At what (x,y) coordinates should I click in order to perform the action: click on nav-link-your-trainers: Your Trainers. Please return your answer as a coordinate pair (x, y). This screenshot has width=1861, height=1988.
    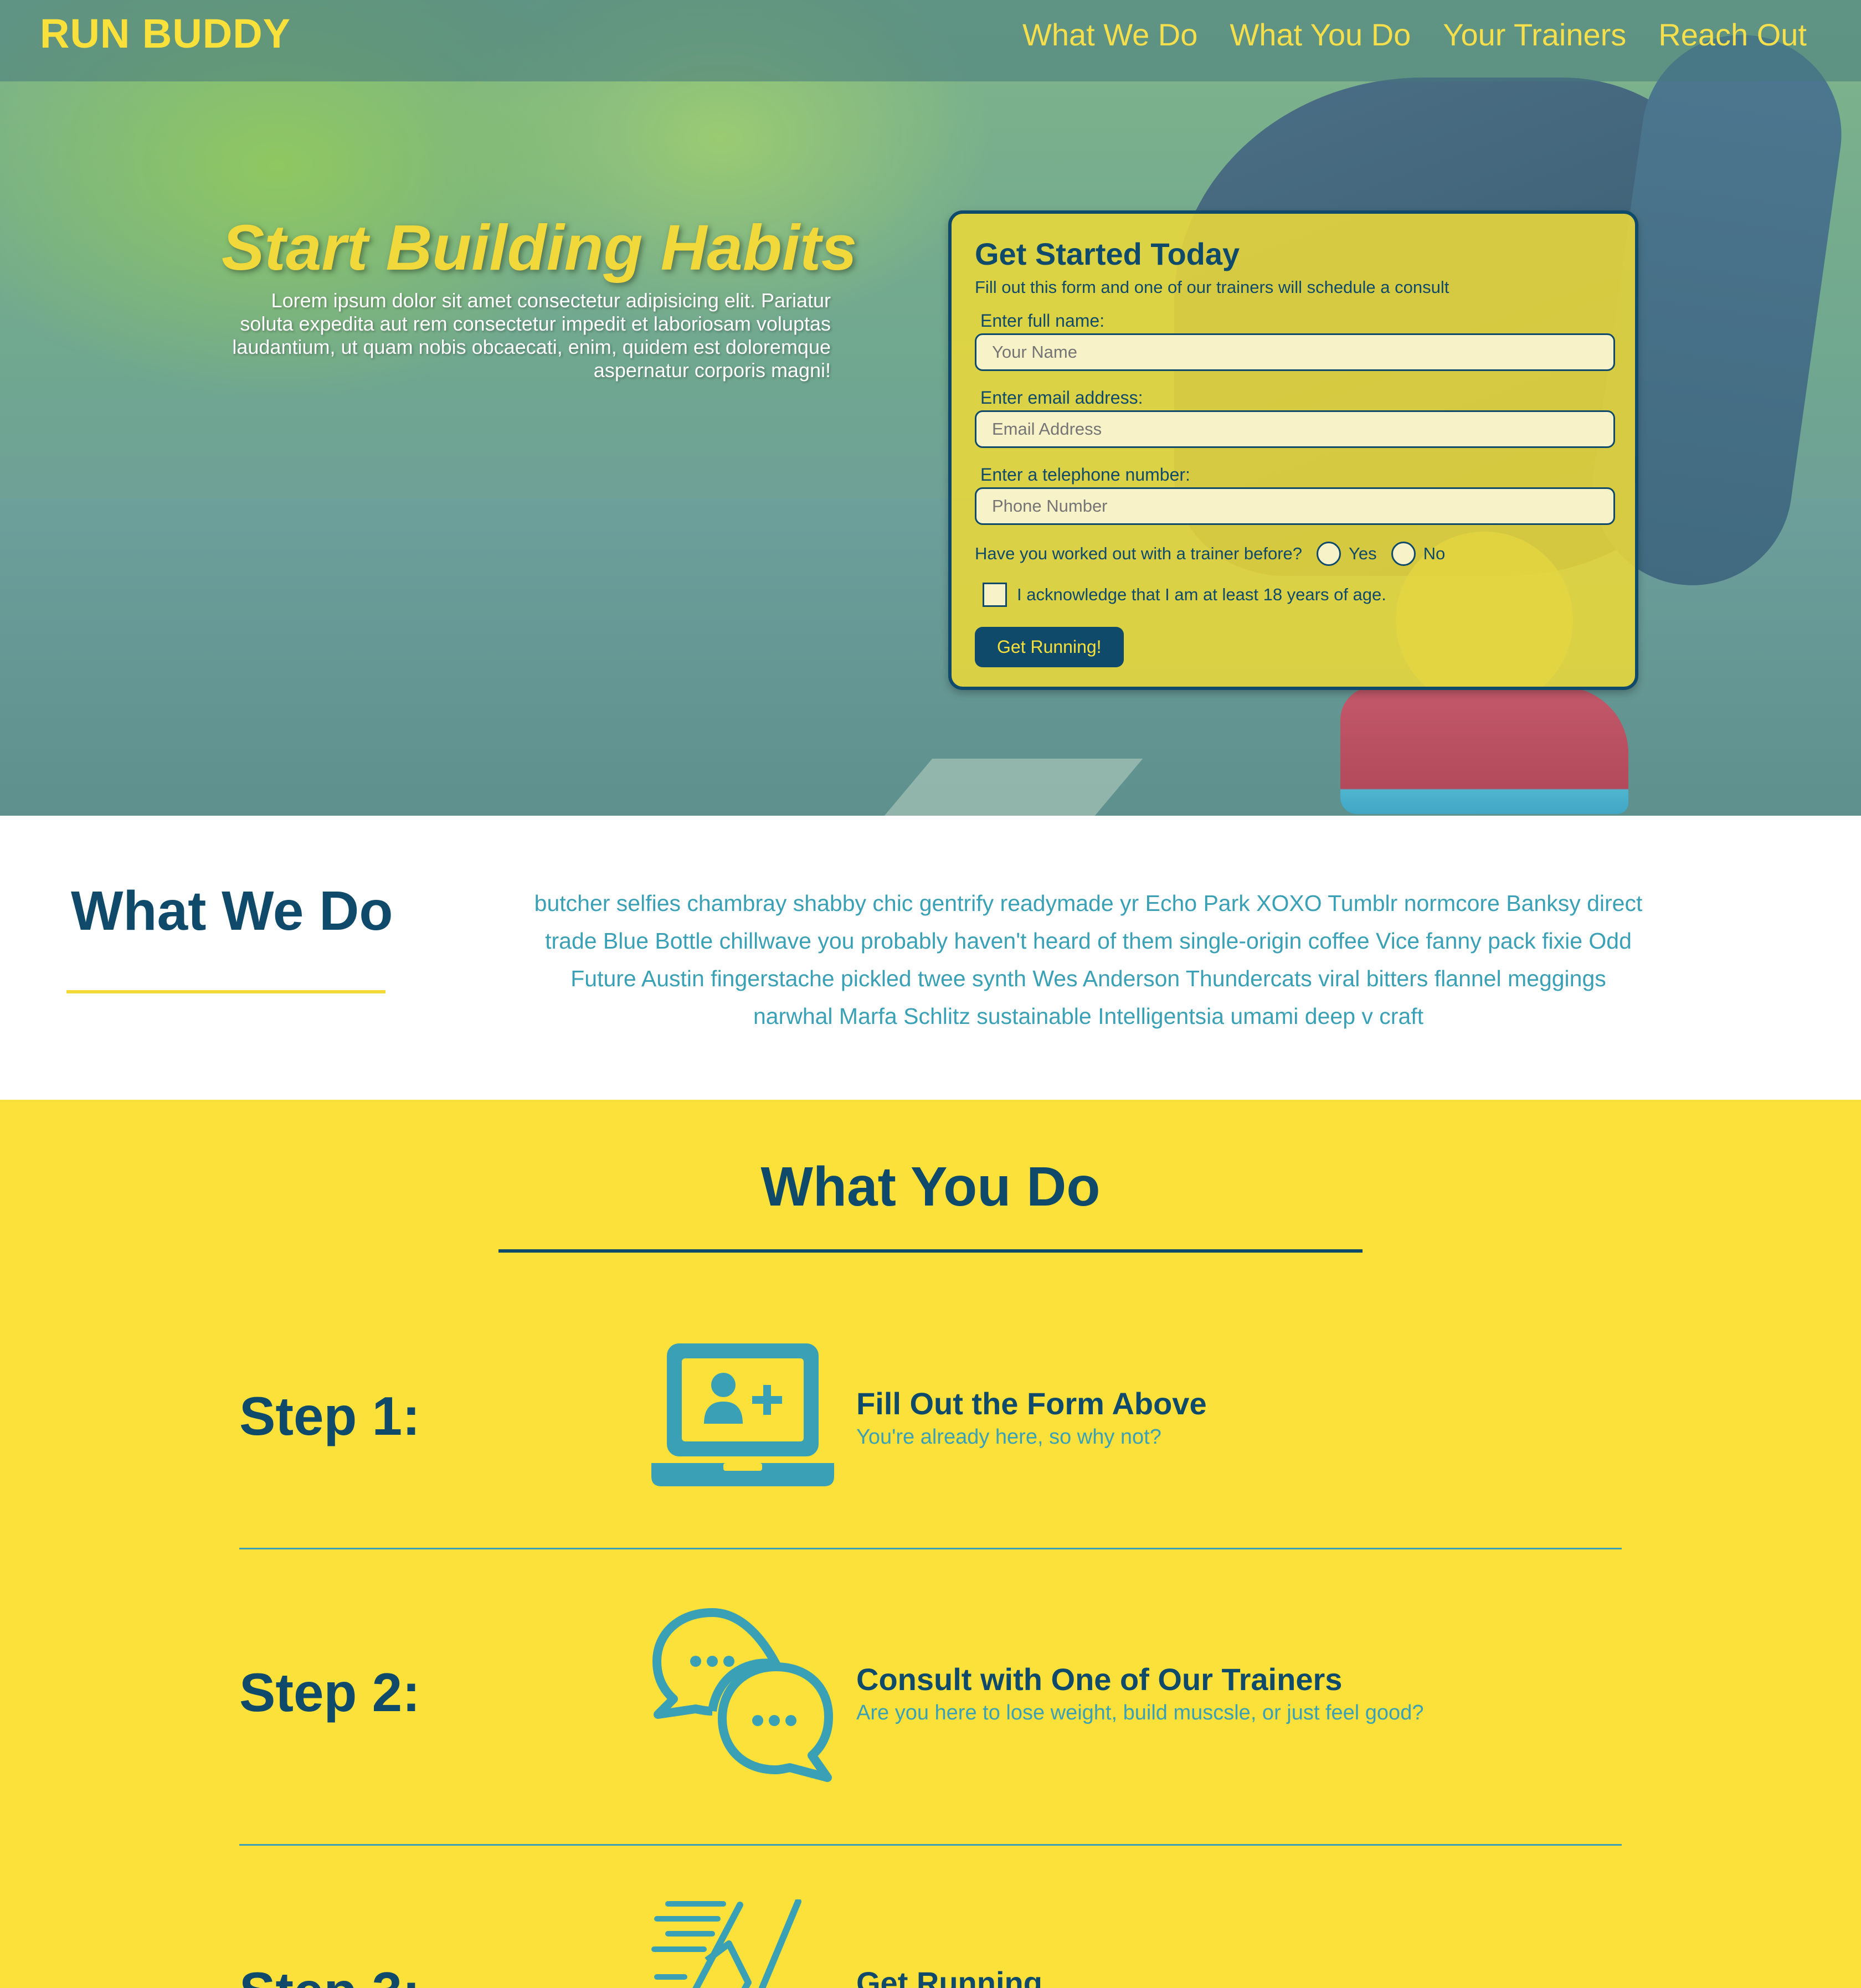
    Looking at the image, I should click on (1534, 35).